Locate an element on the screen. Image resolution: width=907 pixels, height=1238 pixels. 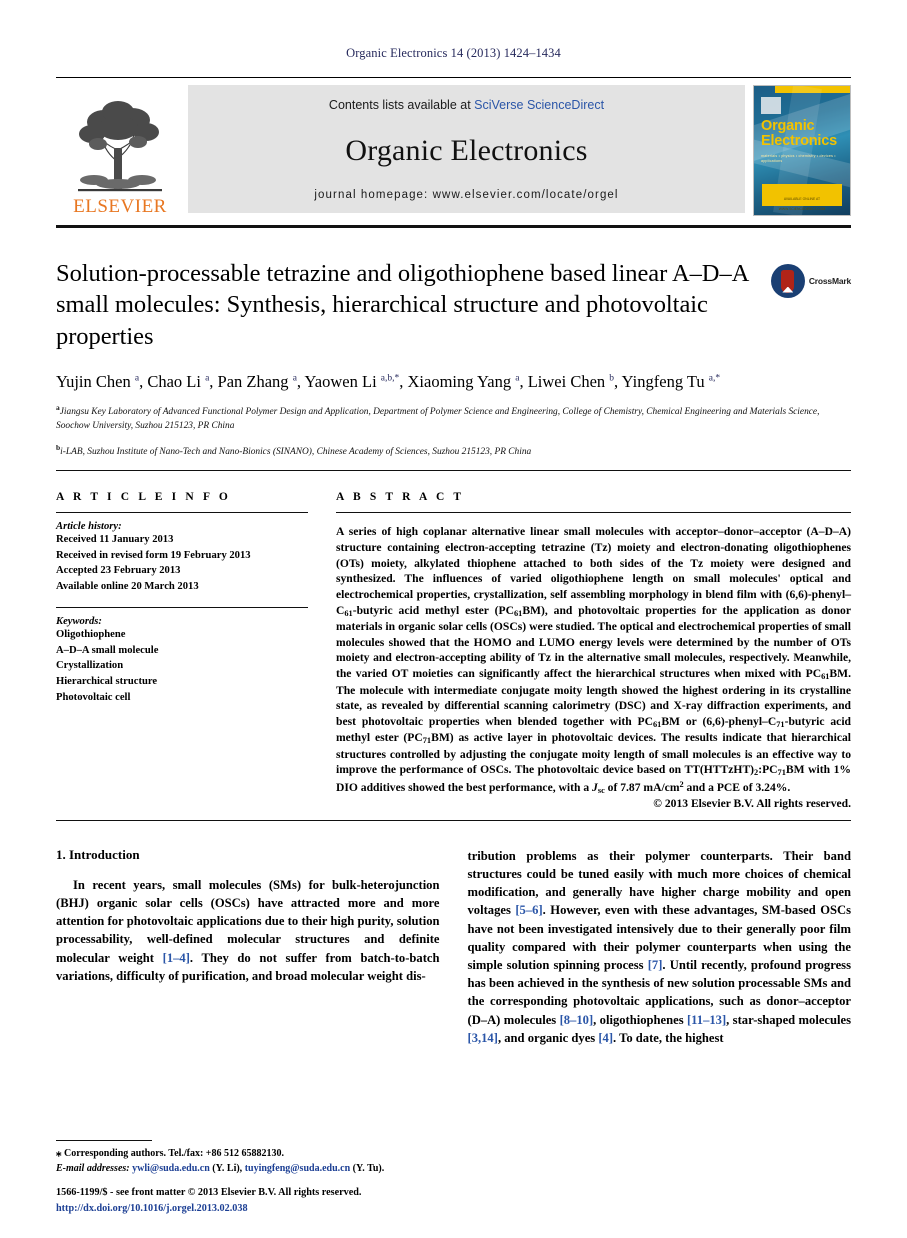
author-item: Xiaoming Yang a is located at coordinates (464, 381).